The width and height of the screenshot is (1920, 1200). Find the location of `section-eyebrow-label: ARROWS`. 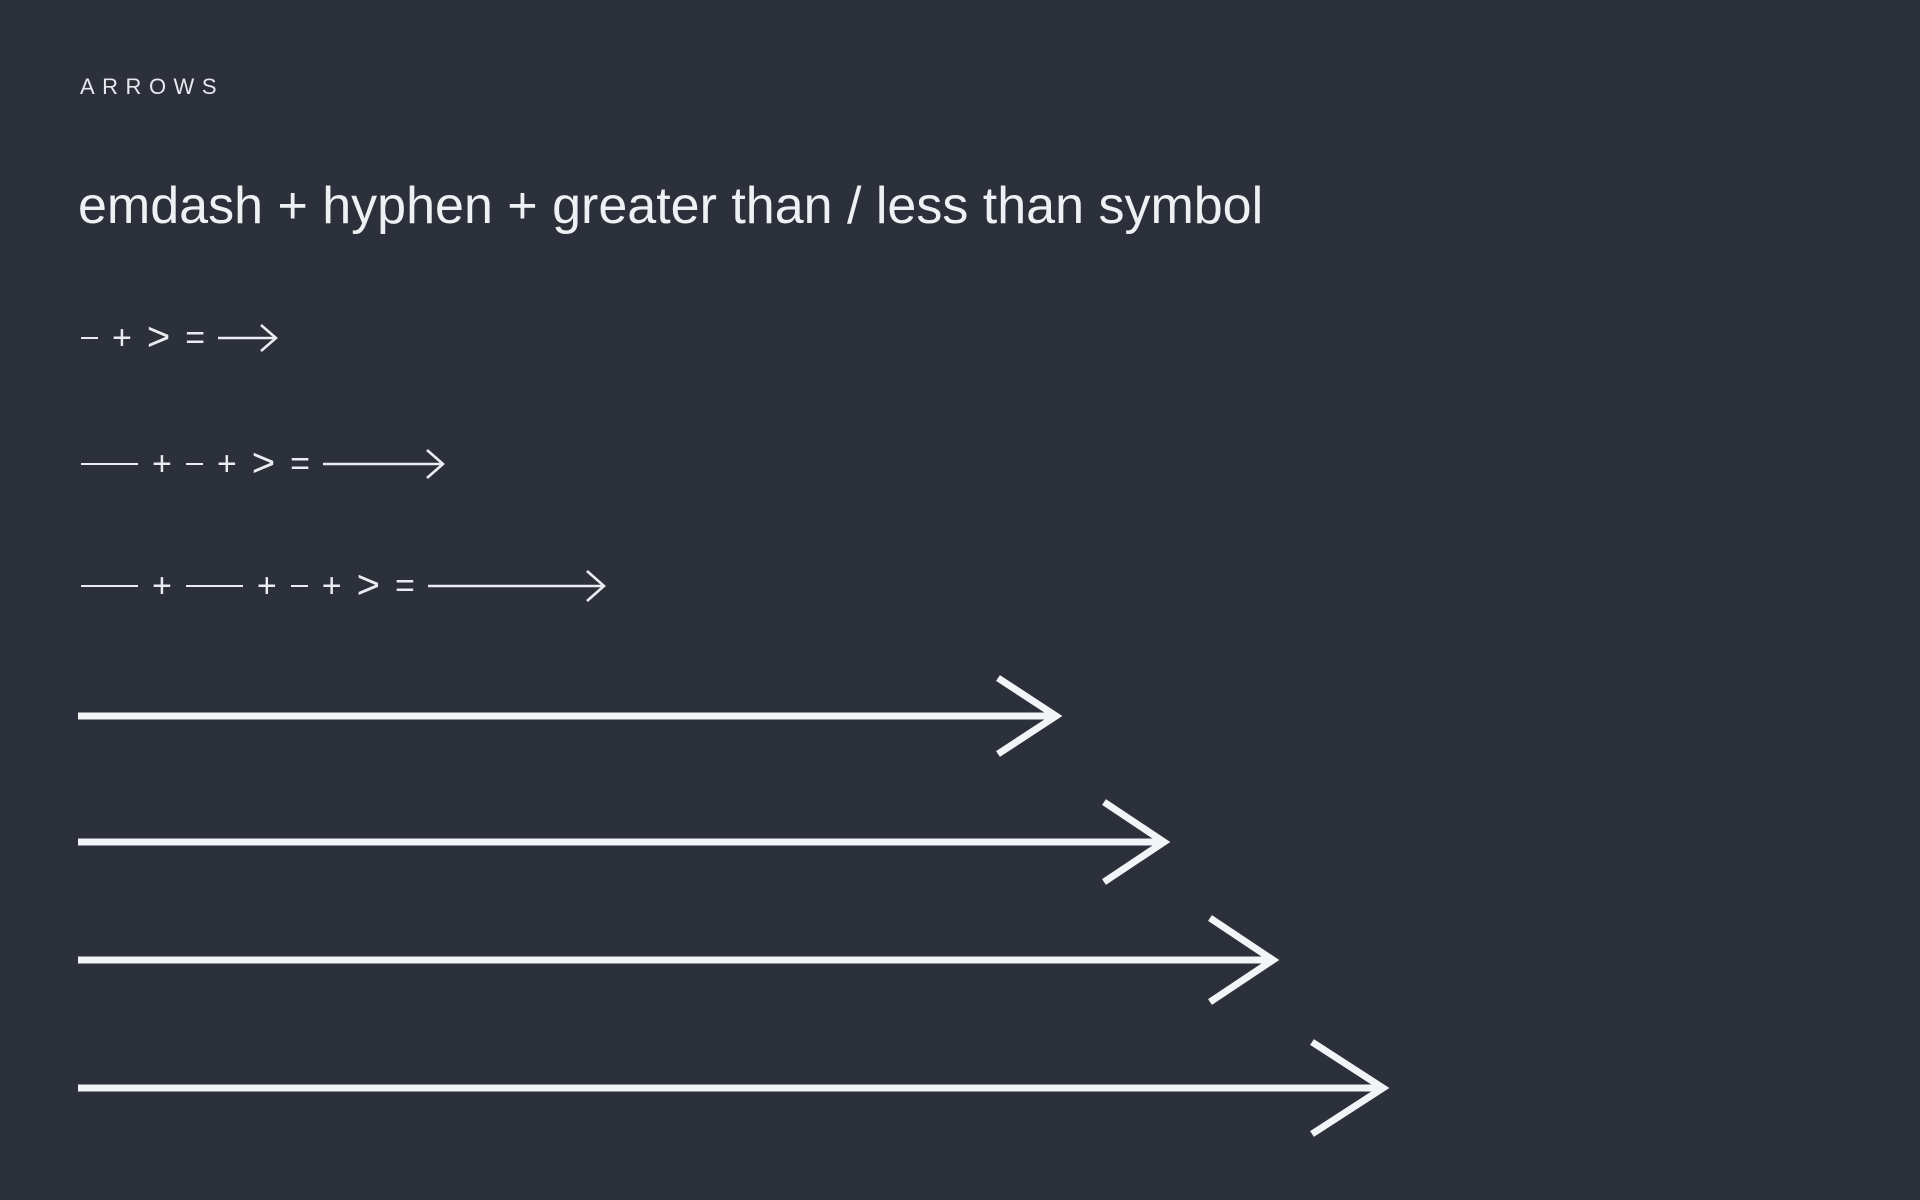

section-eyebrow-label: ARROWS is located at coordinates (152, 86).